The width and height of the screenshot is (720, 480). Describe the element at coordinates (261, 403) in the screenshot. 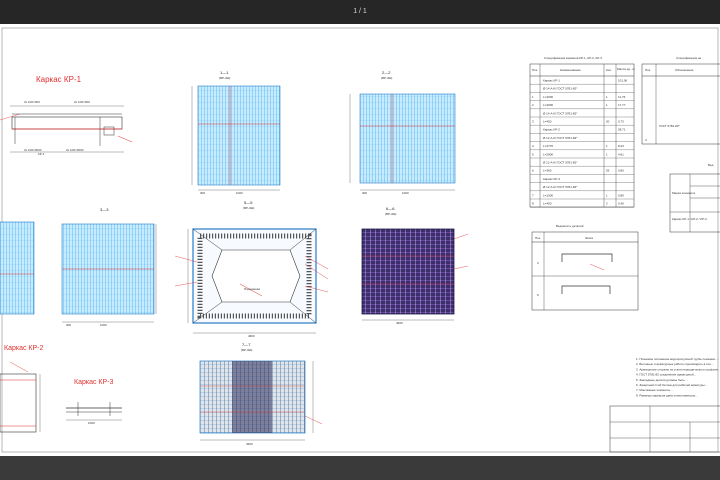

I see `section-7-7: 4600` at that location.